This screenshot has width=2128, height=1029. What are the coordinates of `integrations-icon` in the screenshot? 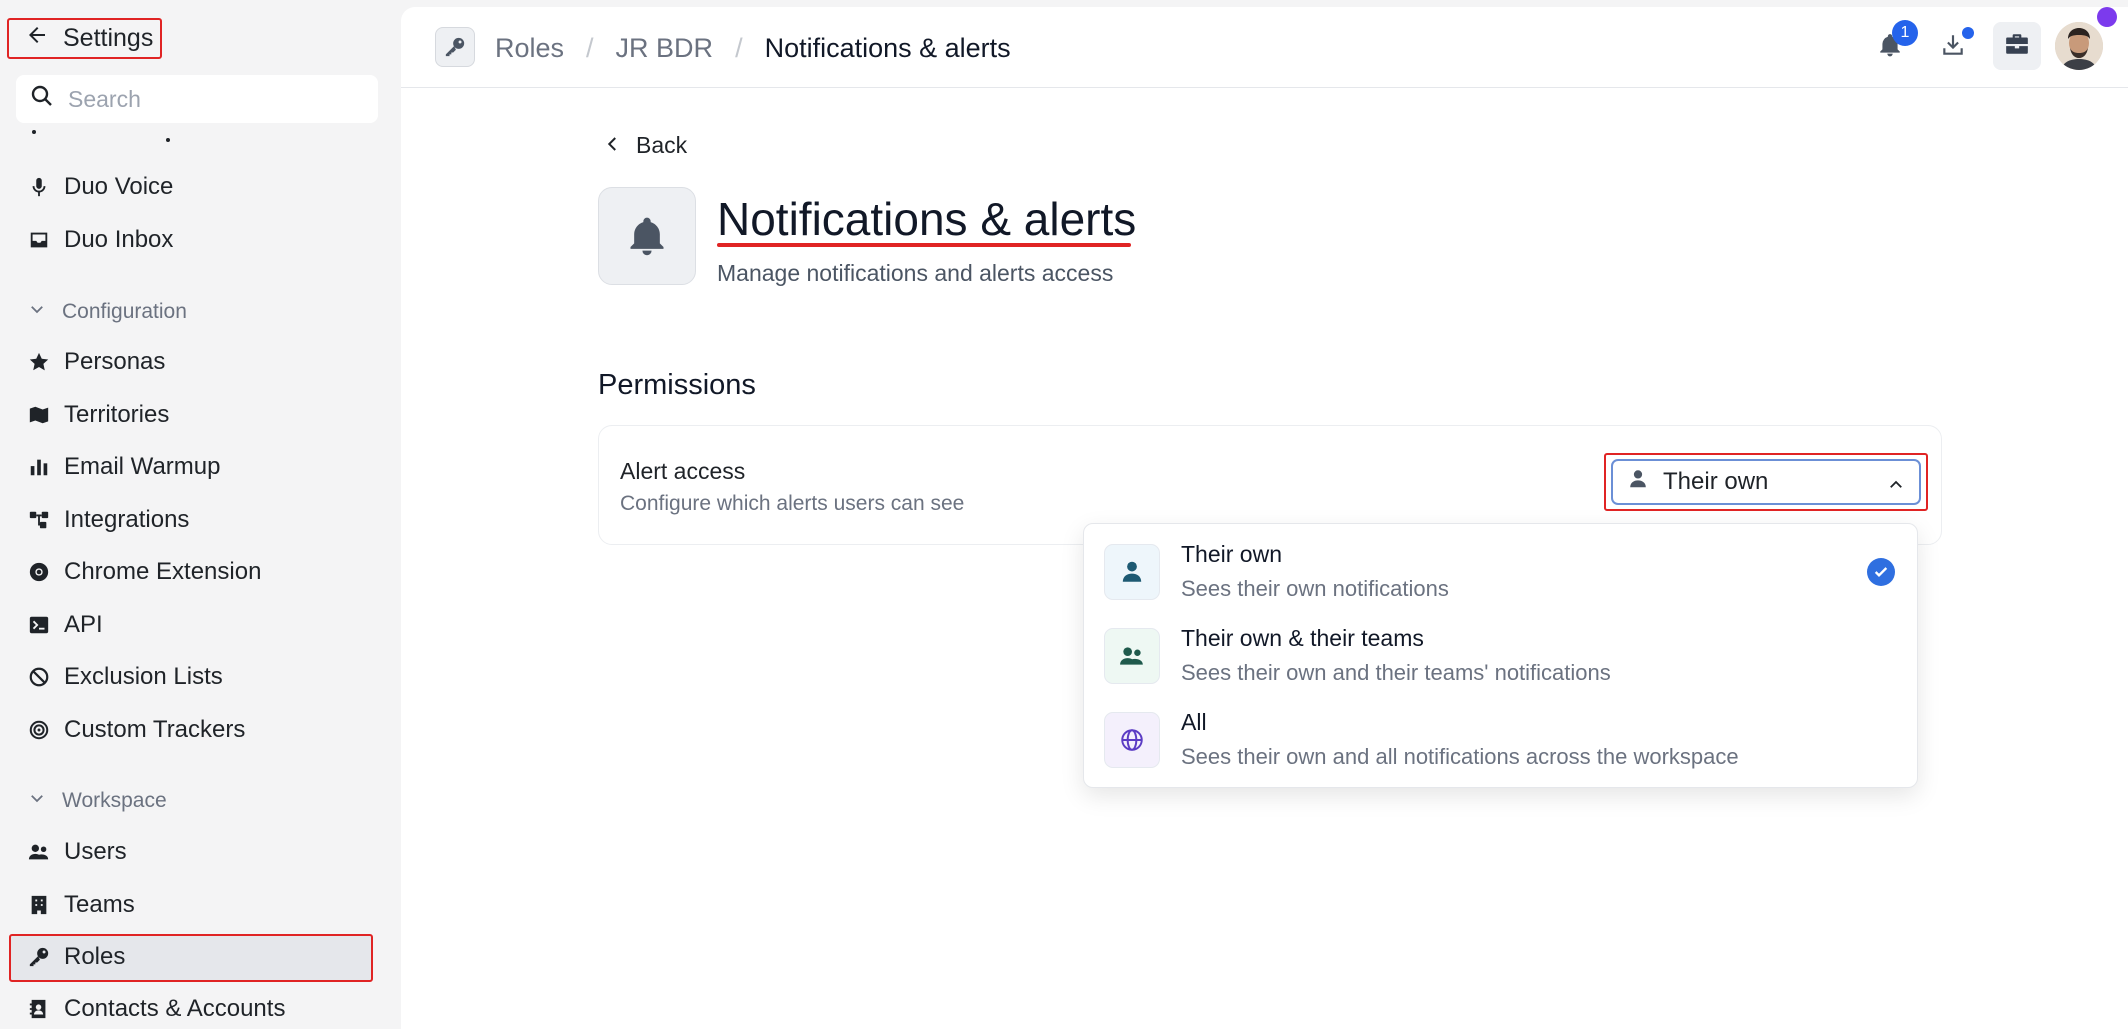 It's located at (39, 520).